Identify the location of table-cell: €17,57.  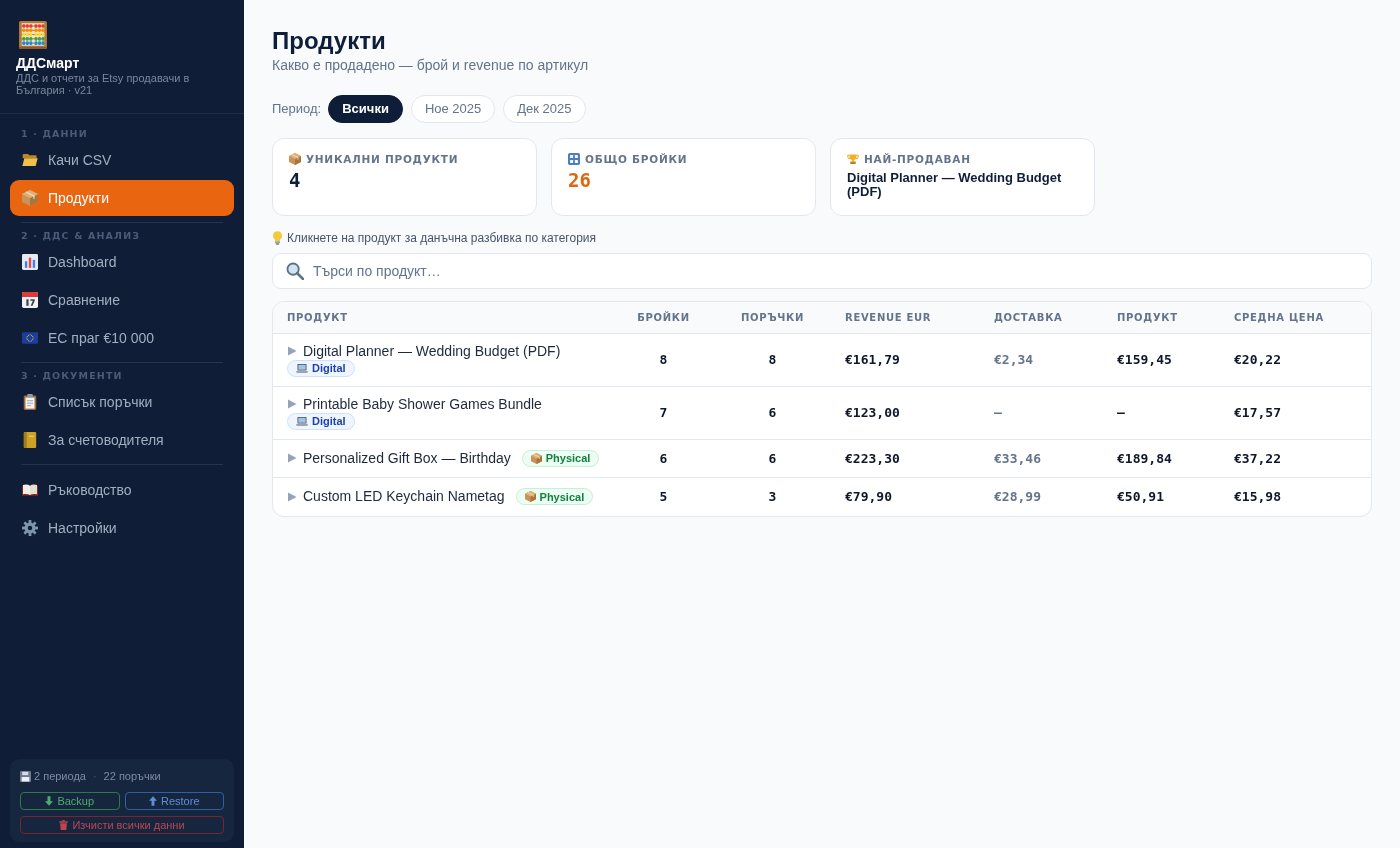
(1296, 412).